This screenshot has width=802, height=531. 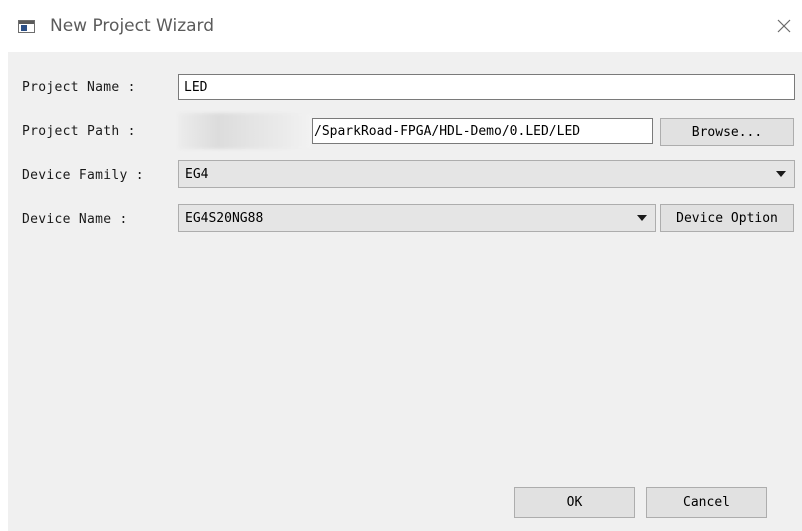 I want to click on title-bar: New Project Wizard, so click(x=401, y=26).